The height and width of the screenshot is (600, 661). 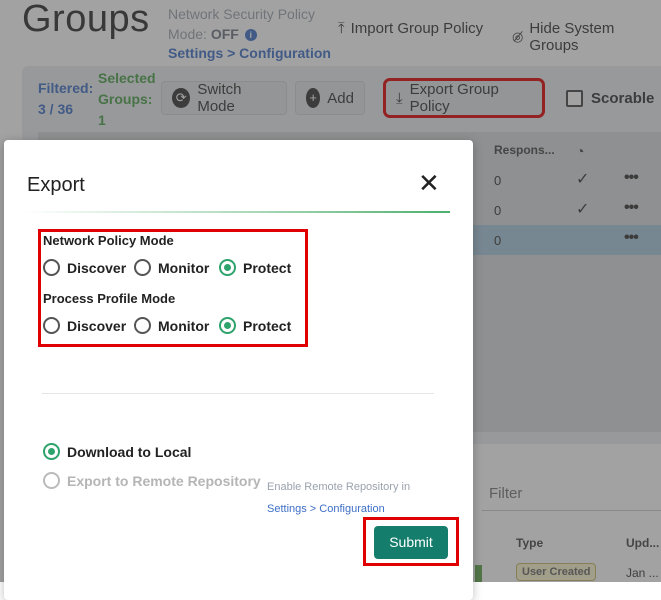 I want to click on process-mode-protect-radio: Protect, so click(x=255, y=325).